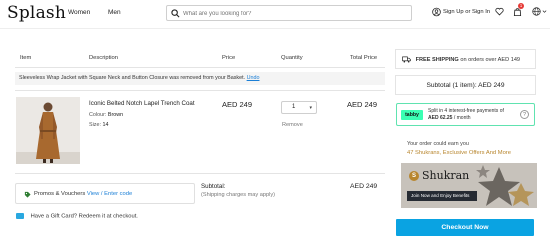 The width and height of the screenshot is (550, 242). I want to click on line-total: AED 249, so click(362, 104).